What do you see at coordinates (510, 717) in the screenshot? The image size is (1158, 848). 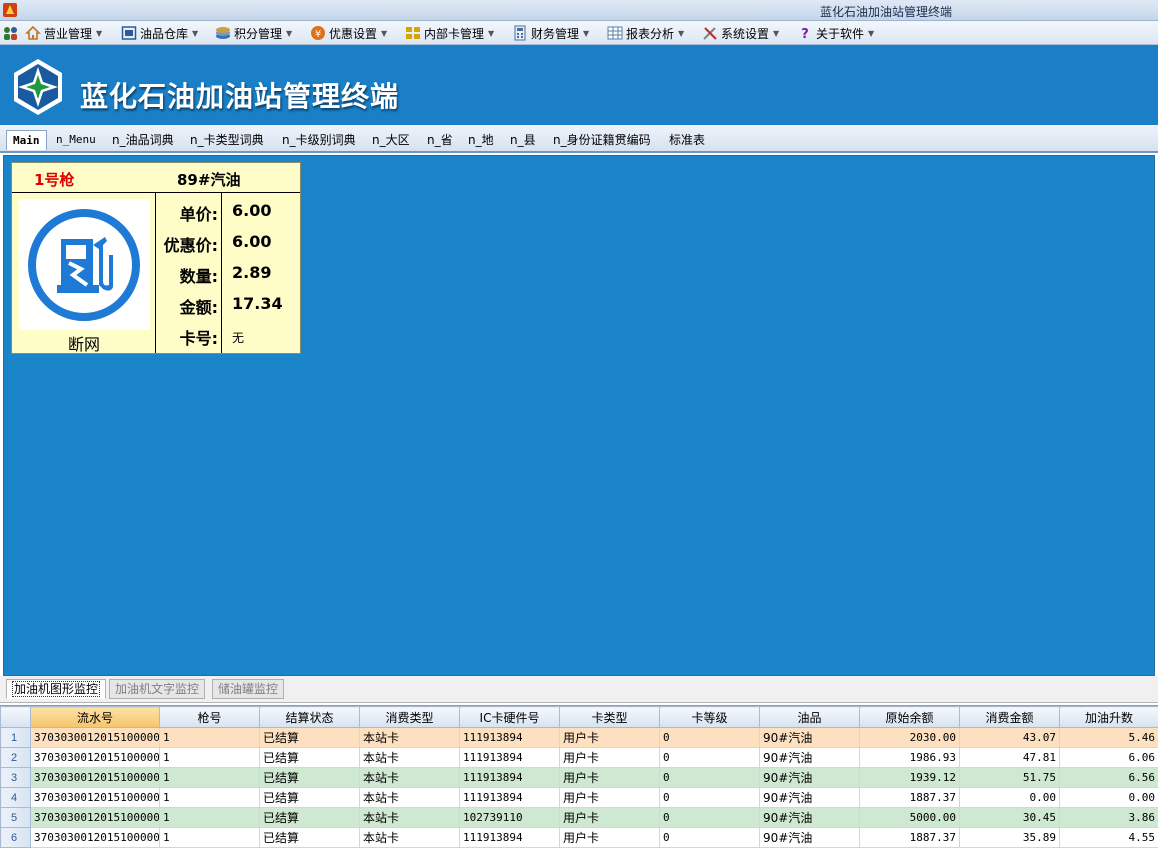 I see `column-header: IC卡硬件号` at bounding box center [510, 717].